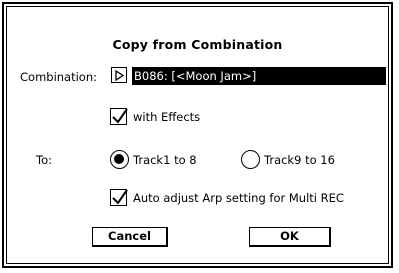 The width and height of the screenshot is (399, 273). Describe the element at coordinates (238, 198) in the screenshot. I see `auto-adjust-arp-label: Auto adjust Arp setting for Multi REC` at that location.